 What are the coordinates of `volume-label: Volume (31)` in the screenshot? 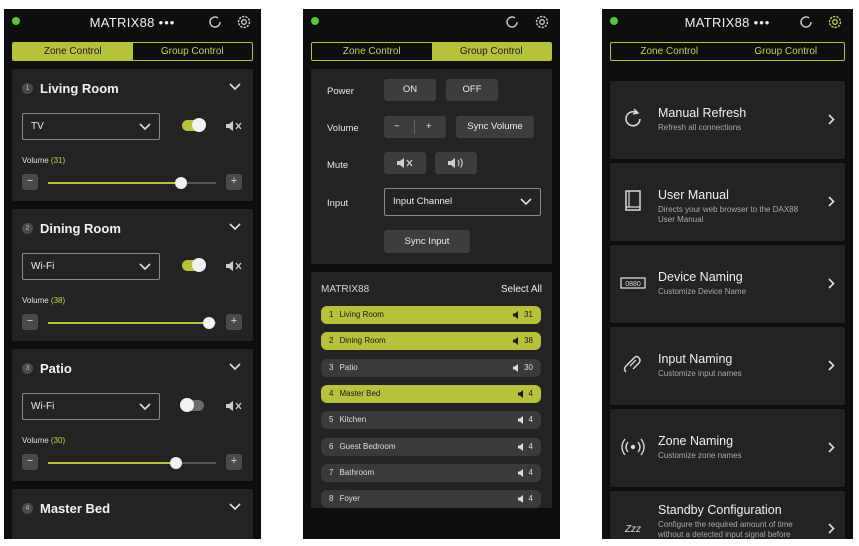 It's located at (44, 160).